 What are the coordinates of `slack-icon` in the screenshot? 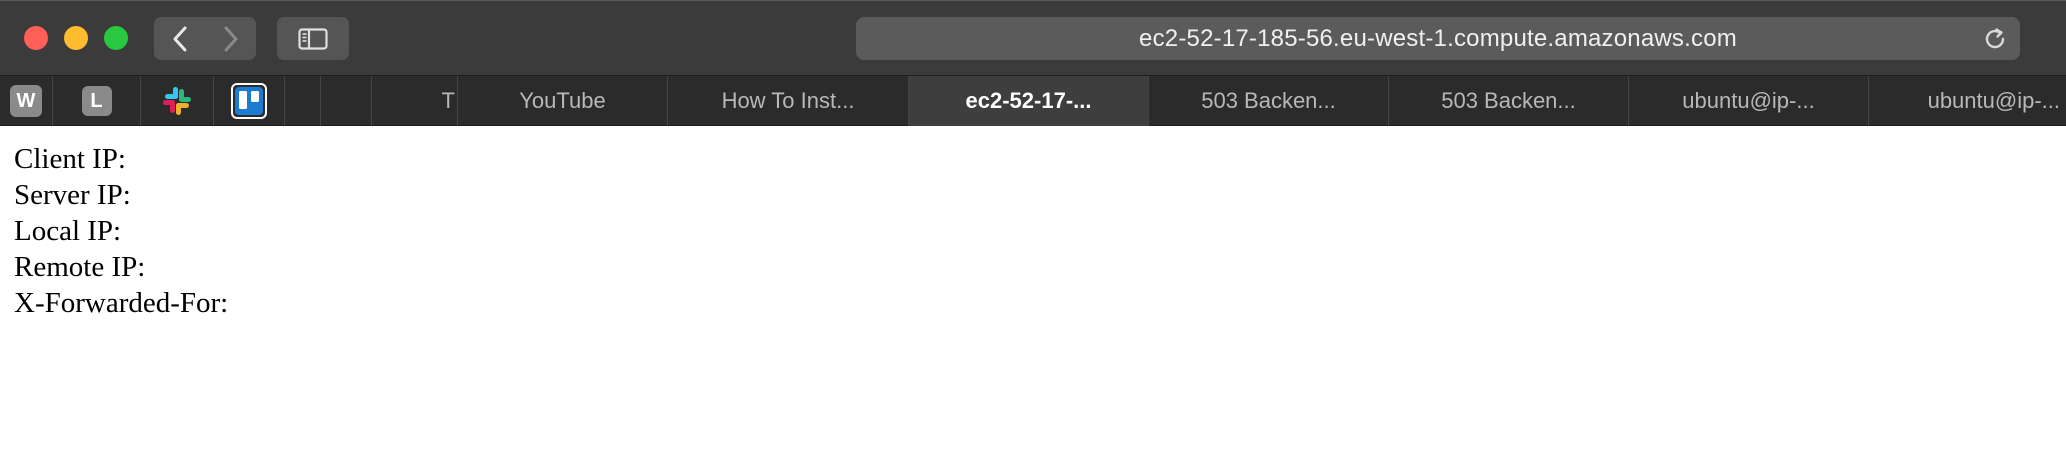 It's located at (177, 101).